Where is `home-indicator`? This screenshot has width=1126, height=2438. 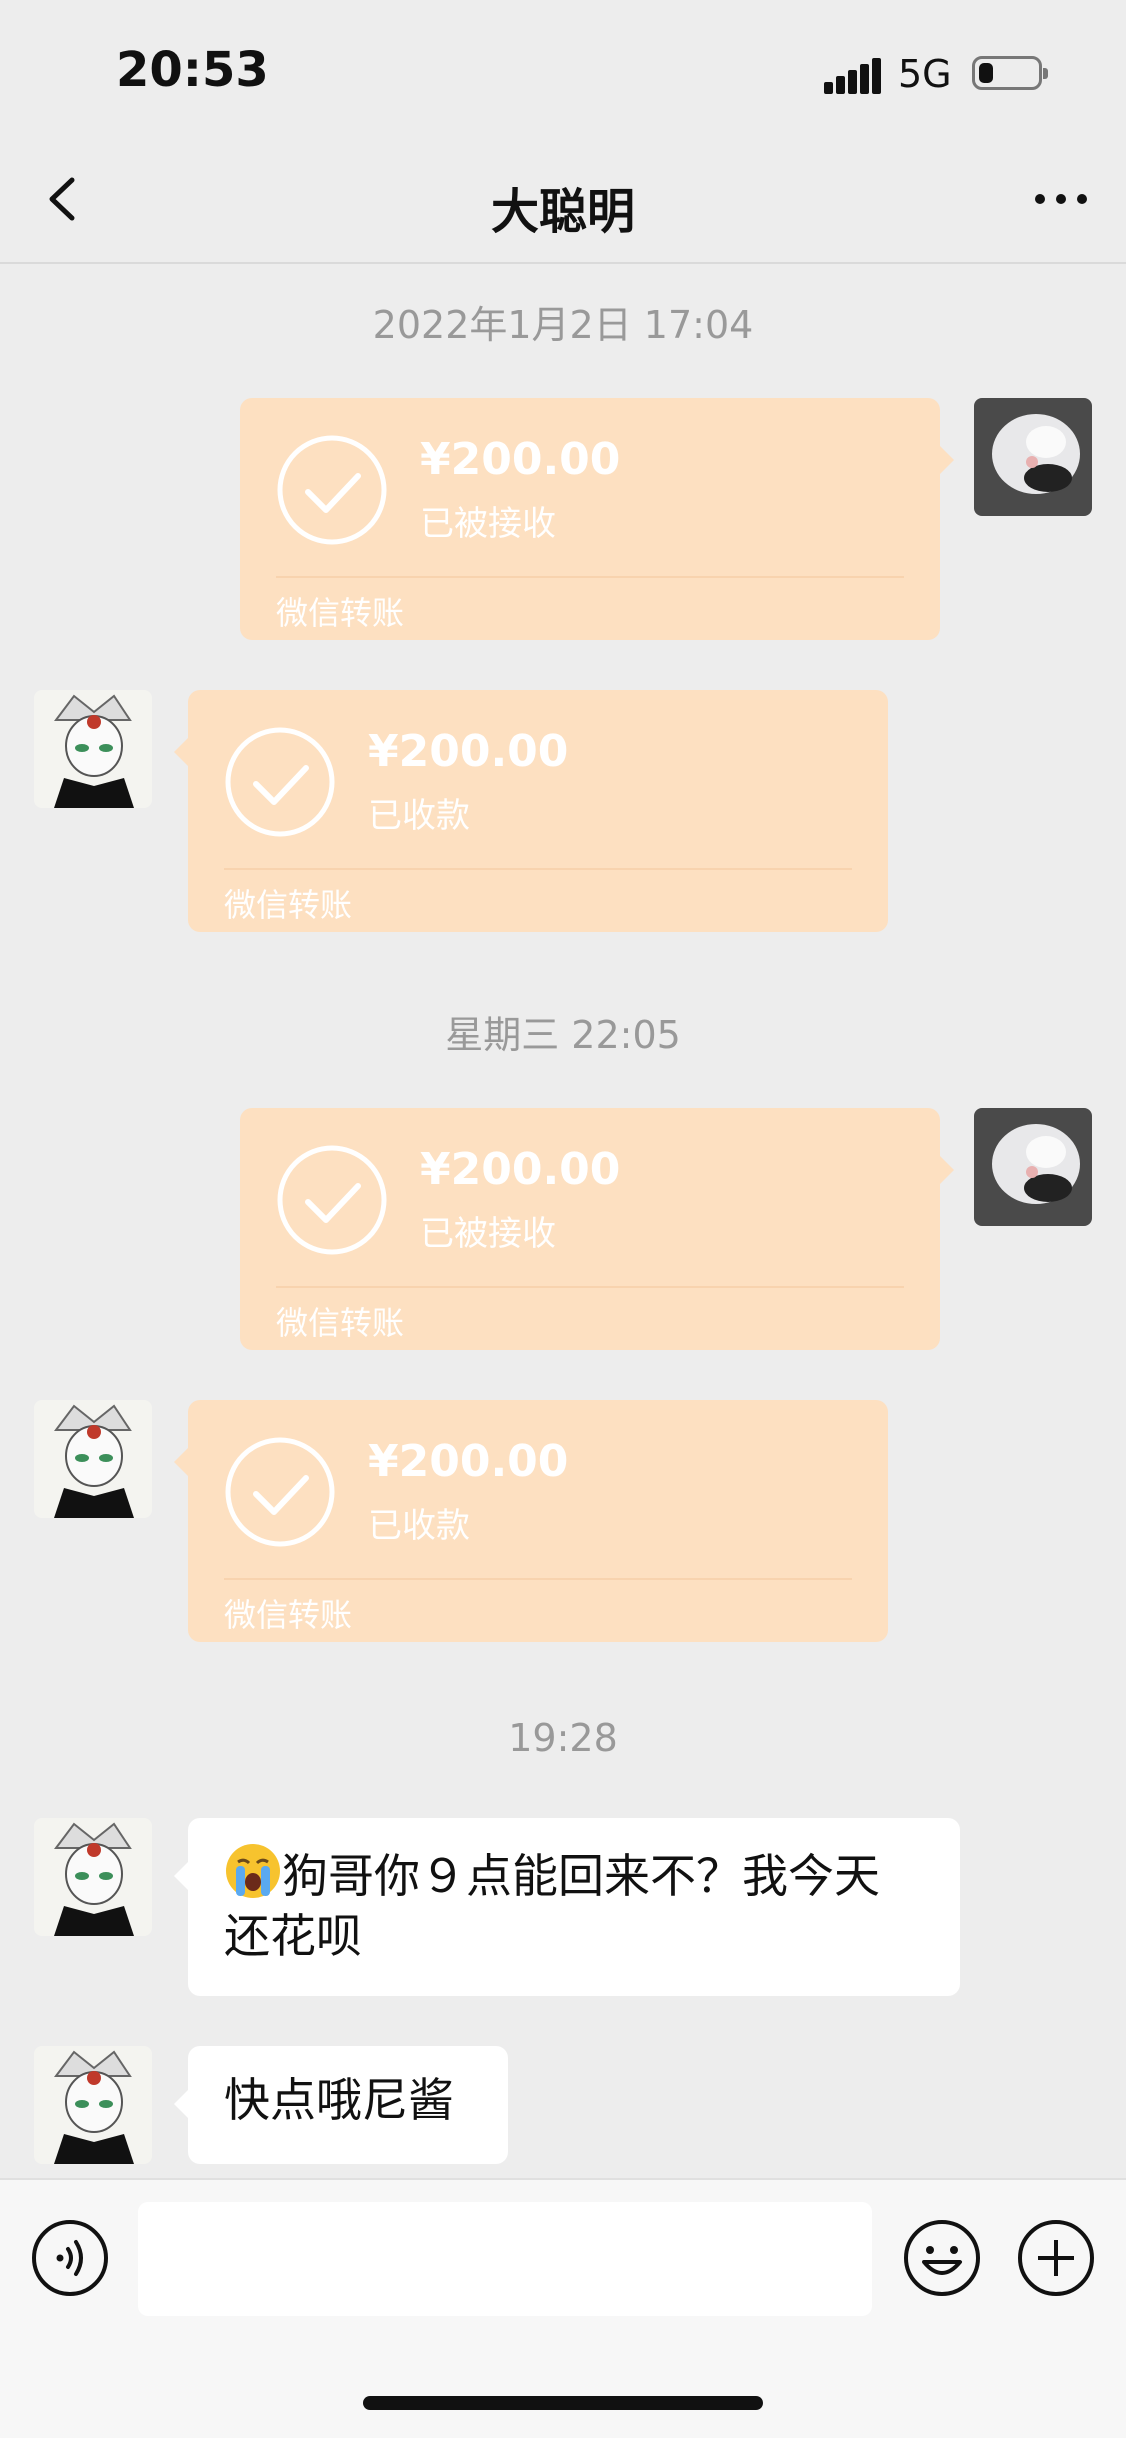 home-indicator is located at coordinates (563, 2403).